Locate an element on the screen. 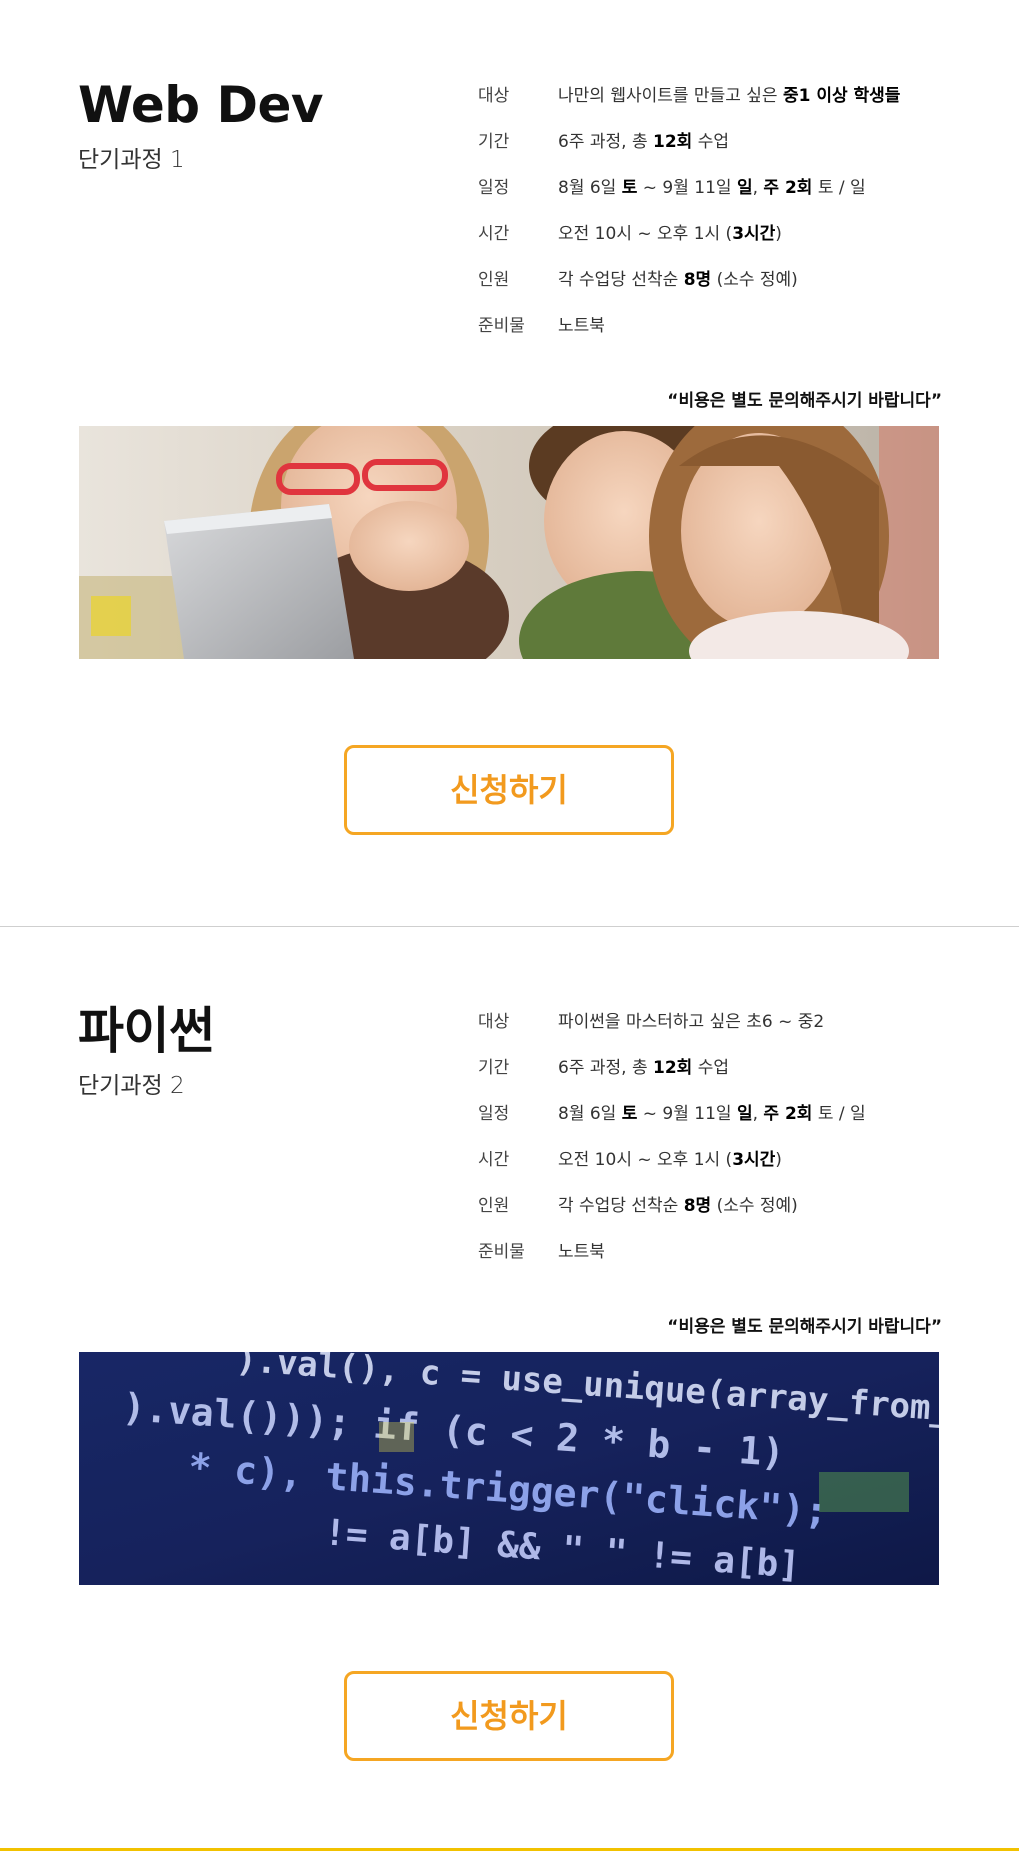 The height and width of the screenshot is (1852, 1019). info-text: 파이썬을 마스터하고 싶은 초6 ~ 중2 is located at coordinates (691, 1022).